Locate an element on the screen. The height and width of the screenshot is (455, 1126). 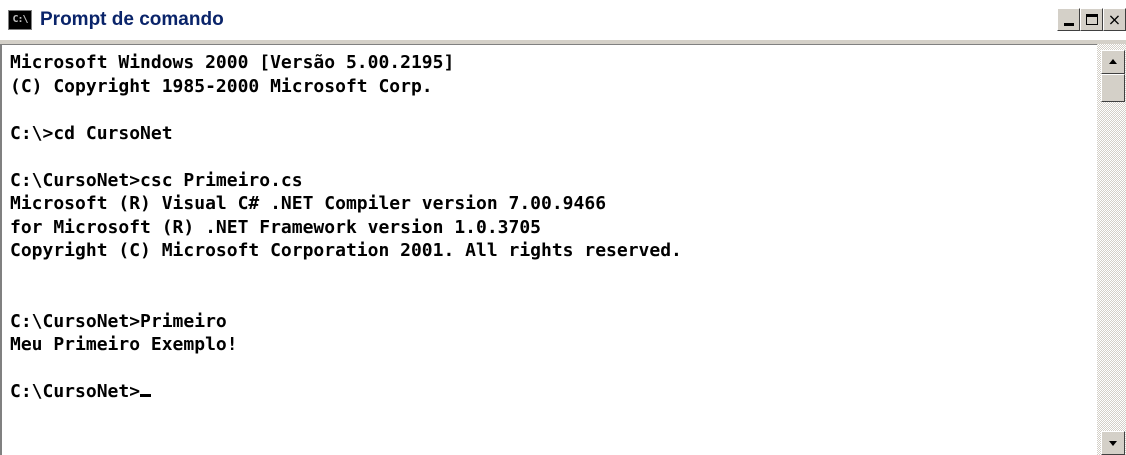
console-app-icon: C:\ is located at coordinates (20, 20).